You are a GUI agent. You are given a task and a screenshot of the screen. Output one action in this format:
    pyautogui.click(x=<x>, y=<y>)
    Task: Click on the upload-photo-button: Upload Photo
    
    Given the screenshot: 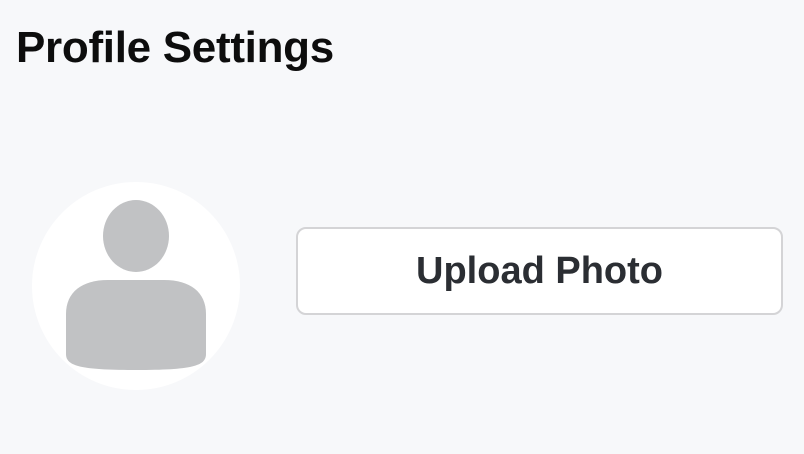 What is the action you would take?
    pyautogui.click(x=539, y=271)
    